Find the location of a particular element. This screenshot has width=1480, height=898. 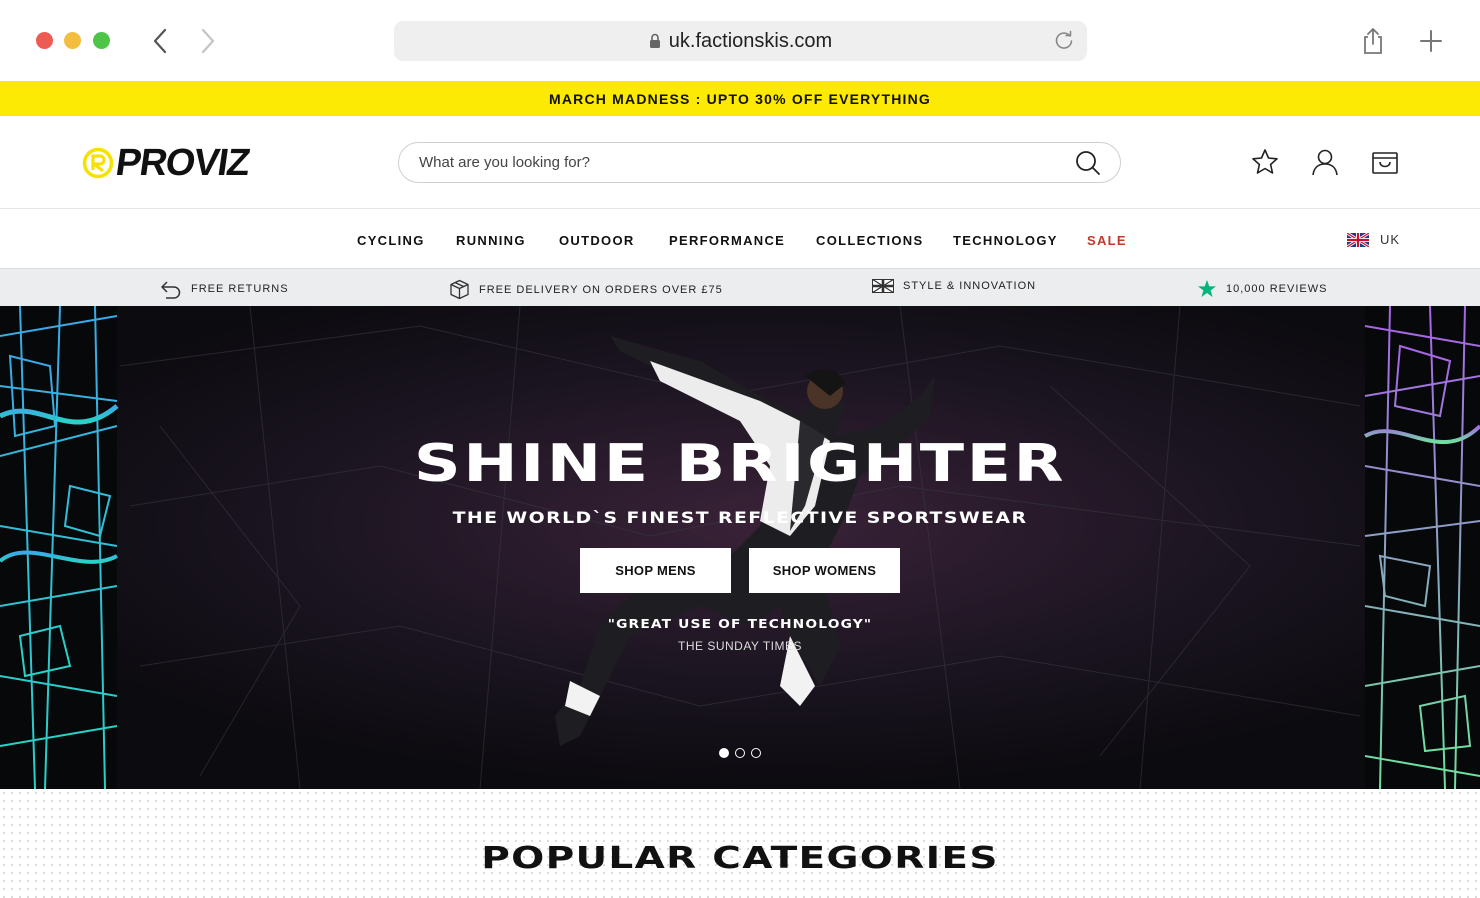

user-icon is located at coordinates (1325, 162).